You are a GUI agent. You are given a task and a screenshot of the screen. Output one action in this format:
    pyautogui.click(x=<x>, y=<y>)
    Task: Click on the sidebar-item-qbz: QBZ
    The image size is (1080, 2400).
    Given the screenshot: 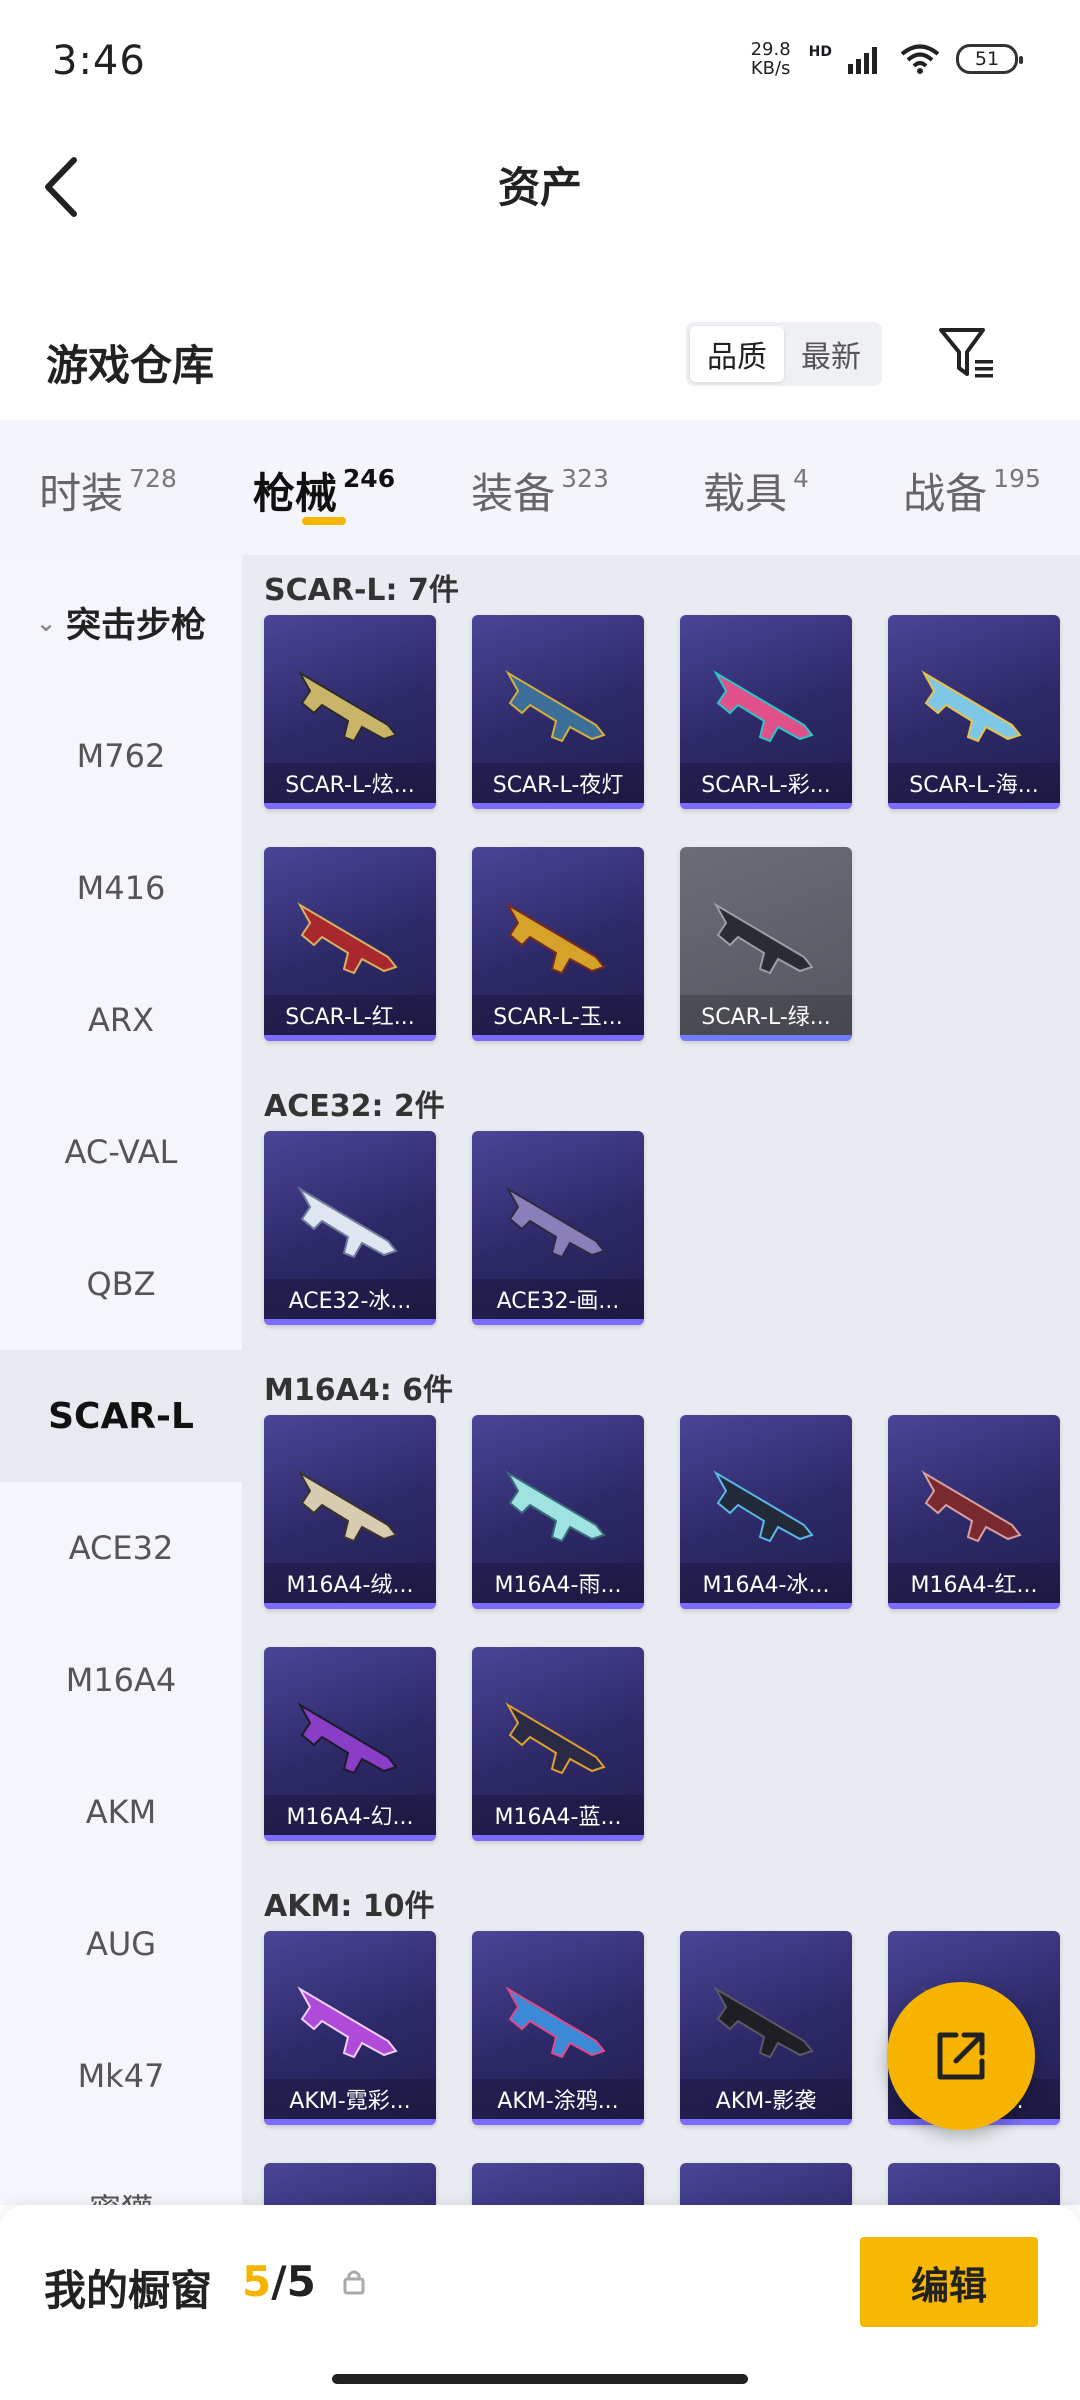 What is the action you would take?
    pyautogui.click(x=121, y=1284)
    